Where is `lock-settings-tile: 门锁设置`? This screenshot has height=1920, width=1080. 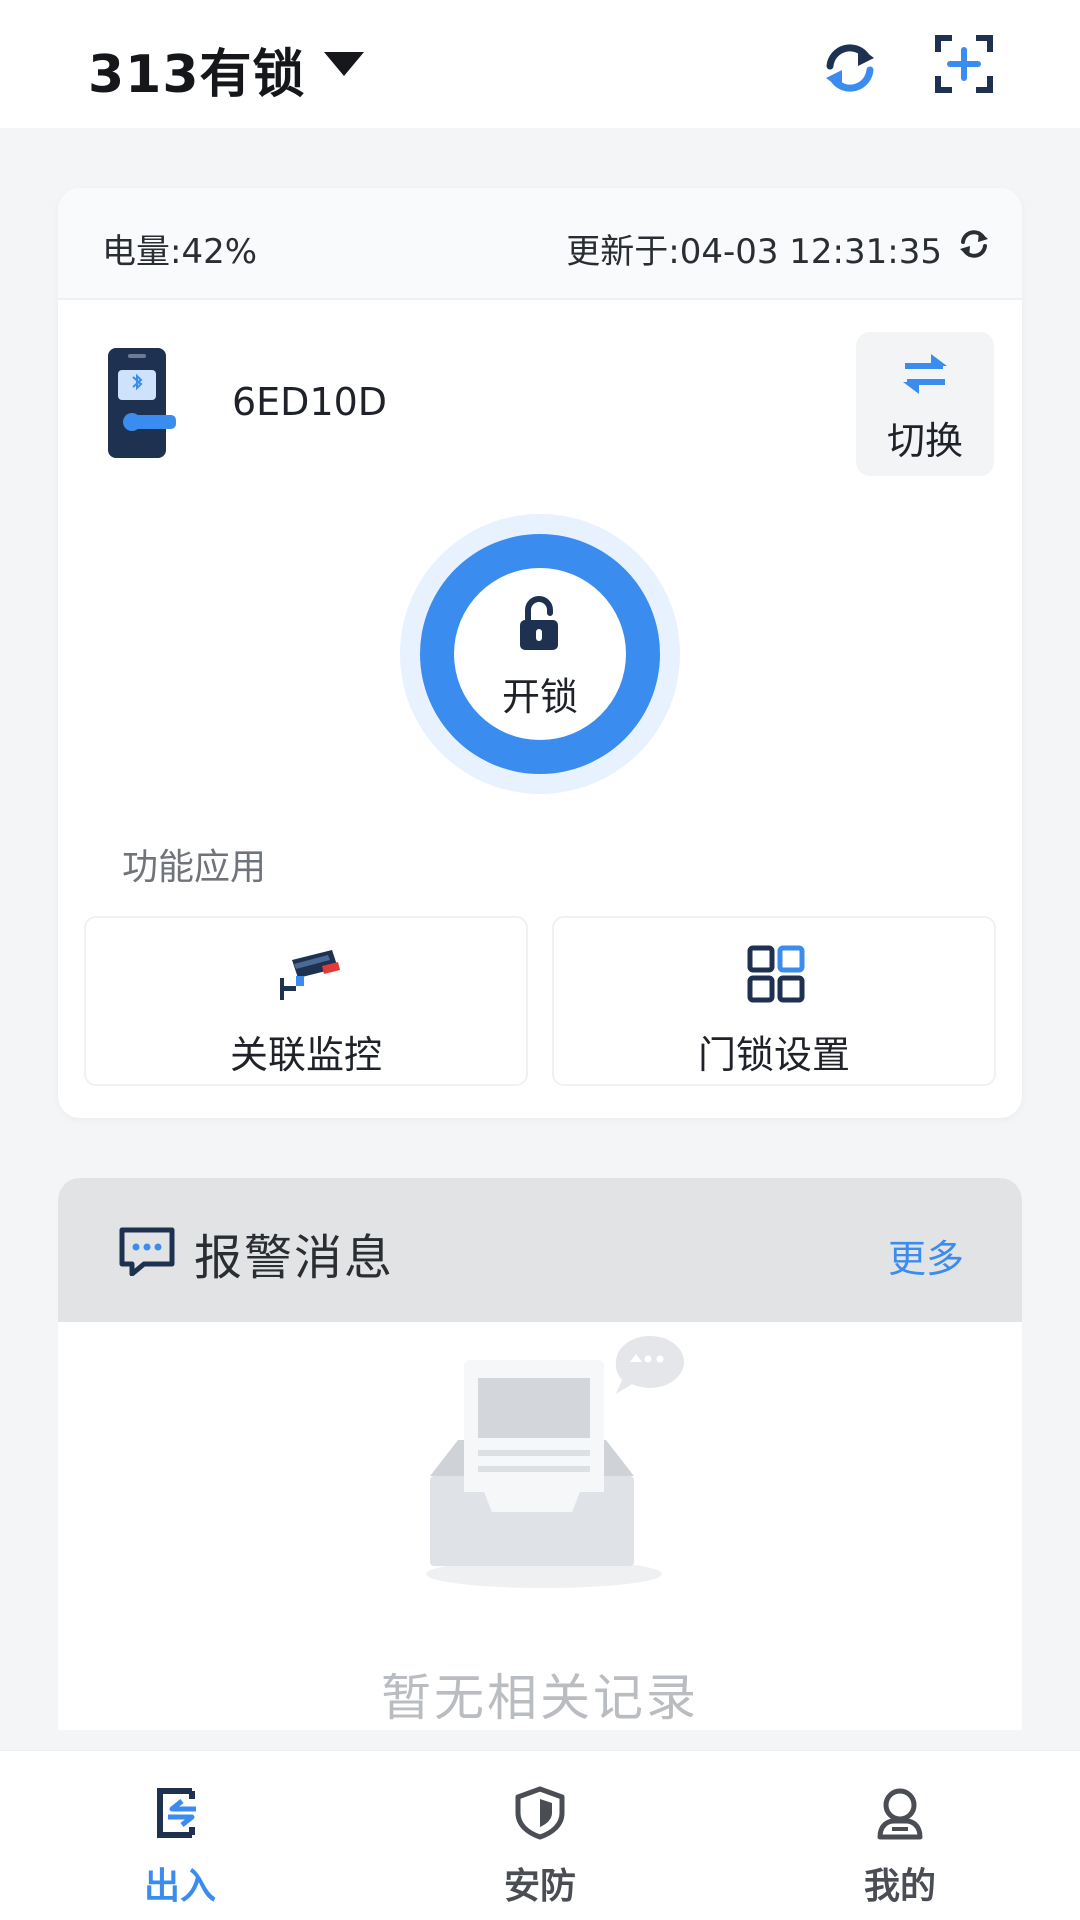
lock-settings-tile: 门锁设置 is located at coordinates (774, 1001).